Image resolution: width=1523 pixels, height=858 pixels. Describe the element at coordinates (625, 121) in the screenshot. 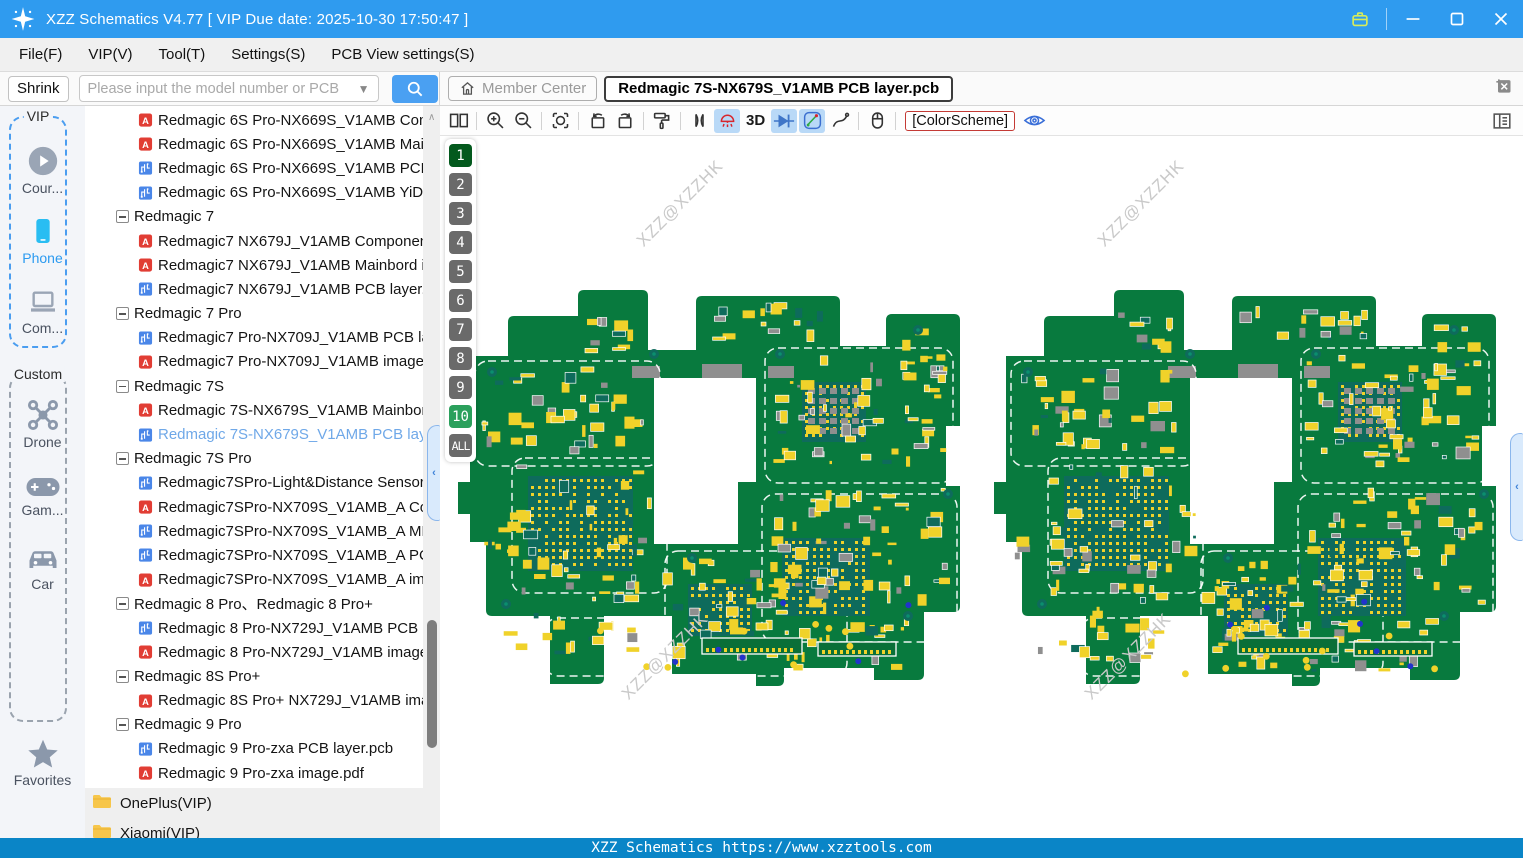

I see `rotate-right-icon` at that location.